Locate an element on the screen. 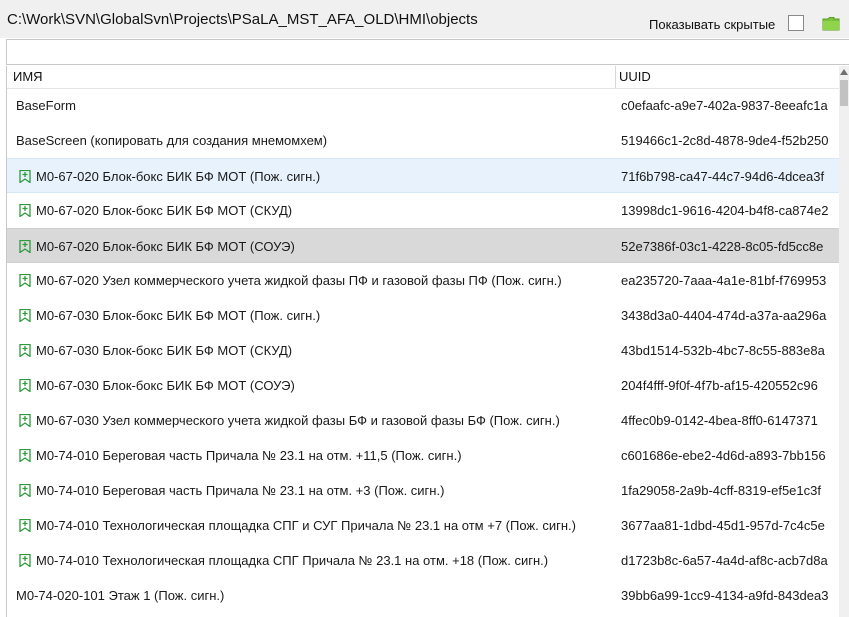 Image resolution: width=849 pixels, height=617 pixels. row-uuid: 52e7386f-03c1-4228-8c05-fd5cc8e is located at coordinates (722, 246).